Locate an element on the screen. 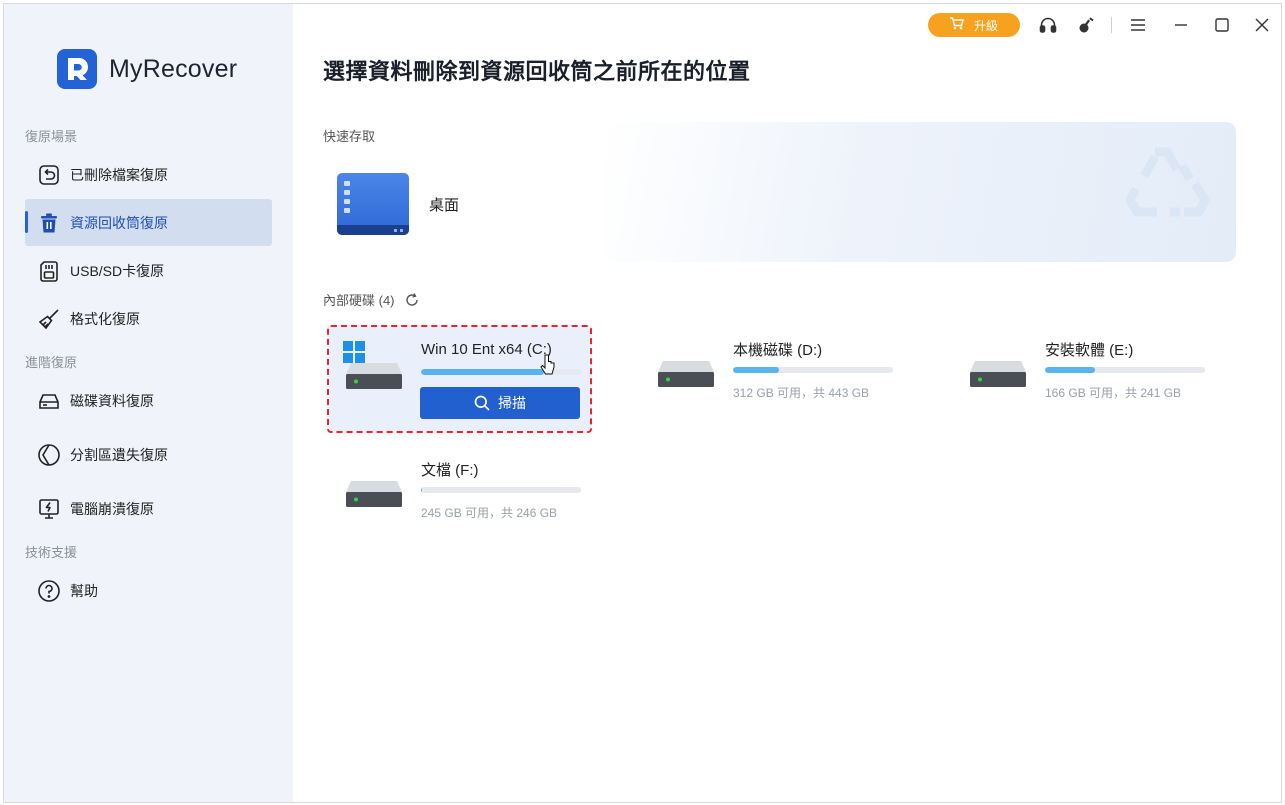  sidebar-item-label: 磁碟資料復原 is located at coordinates (112, 400).